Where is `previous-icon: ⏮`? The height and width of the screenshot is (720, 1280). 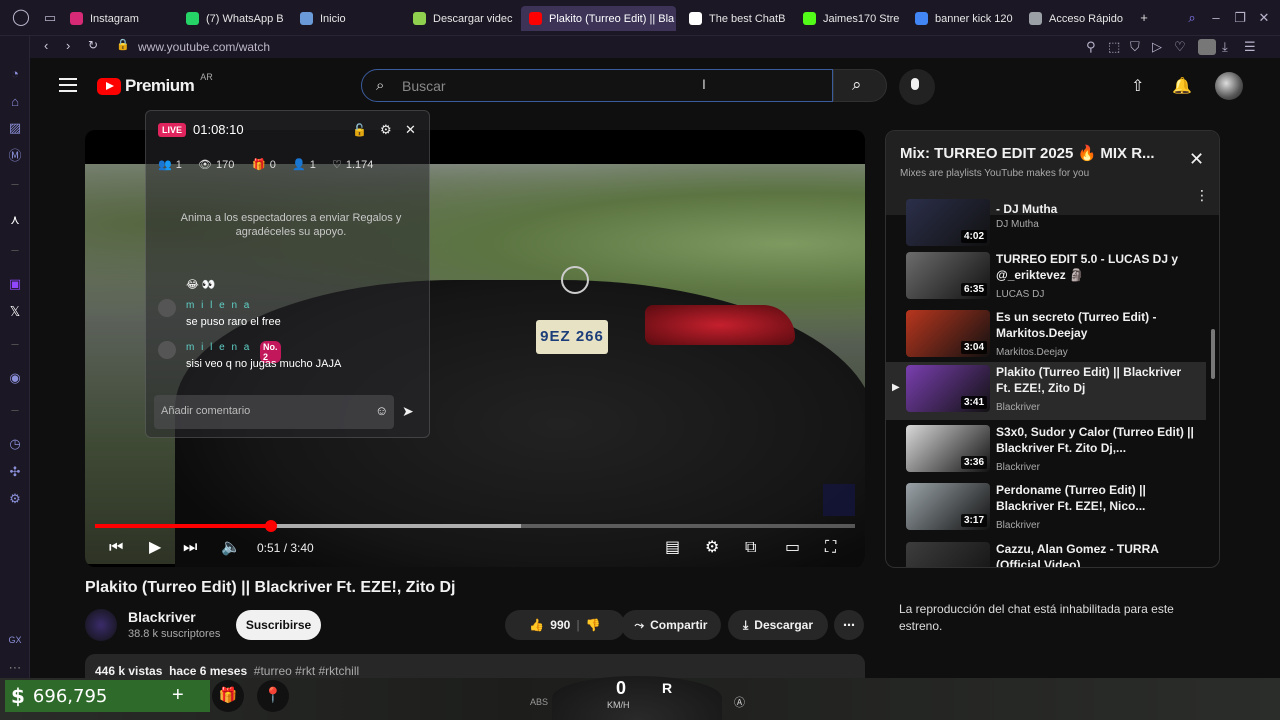
previous-icon: ⏮ is located at coordinates (116, 548).